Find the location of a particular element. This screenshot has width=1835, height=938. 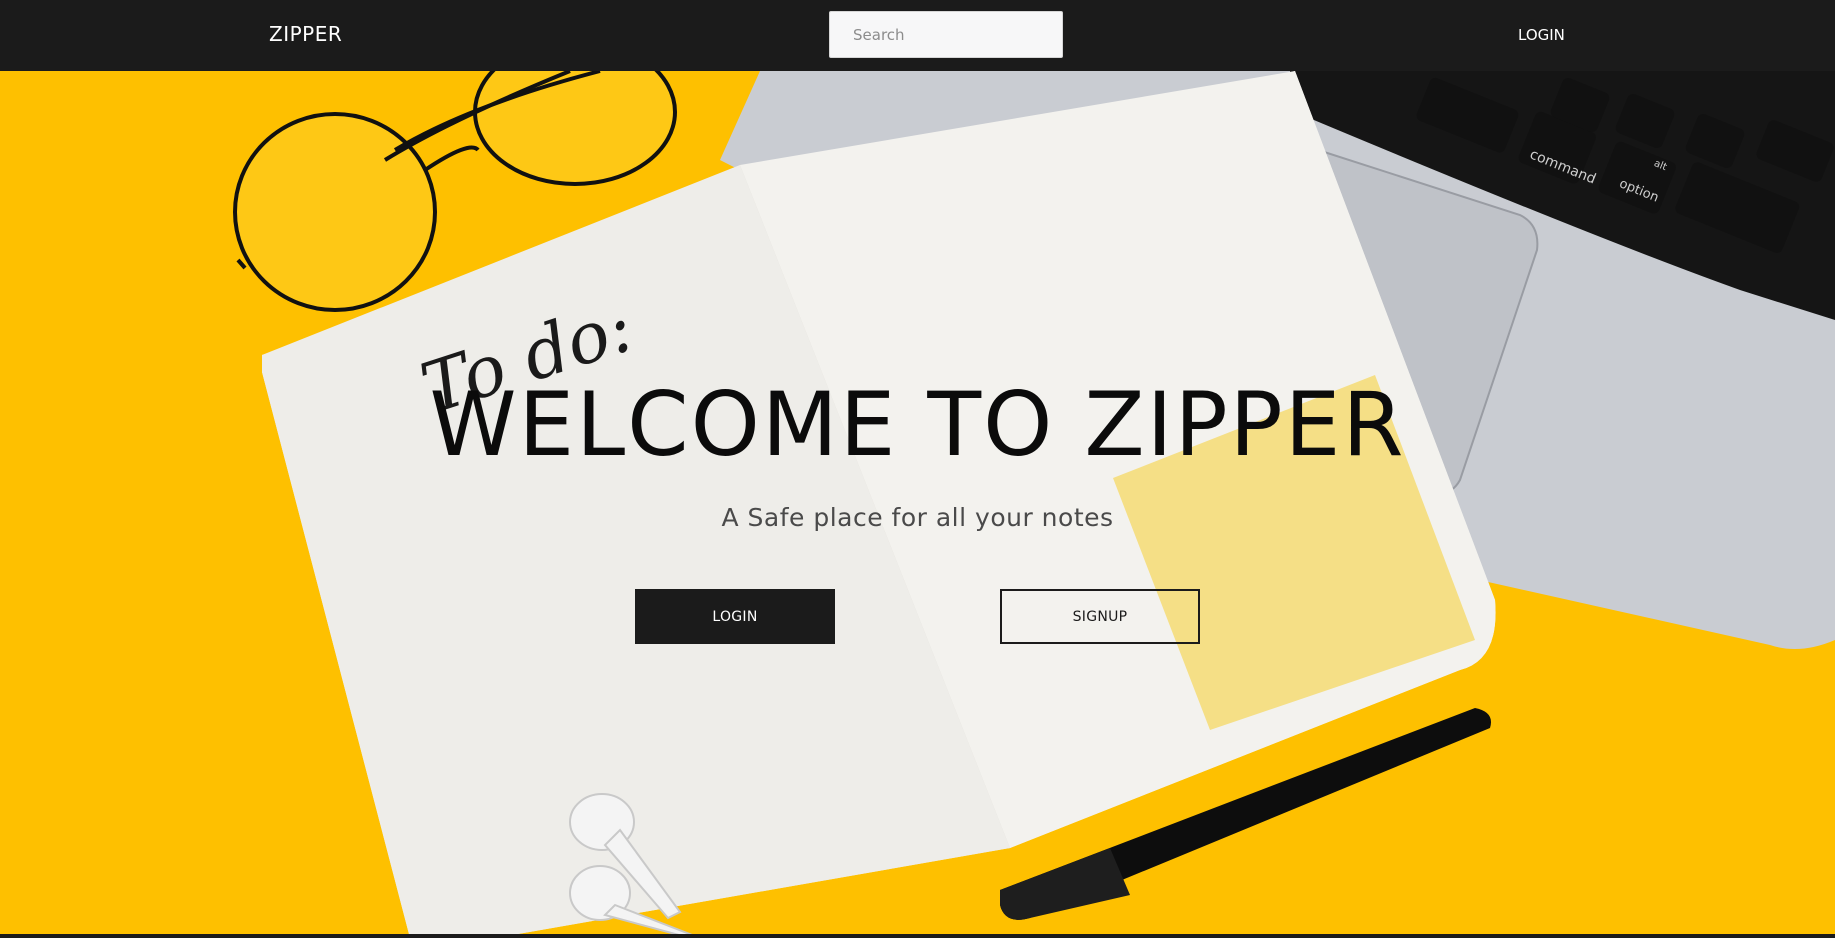

login-button: LOGIN is located at coordinates (735, 616).